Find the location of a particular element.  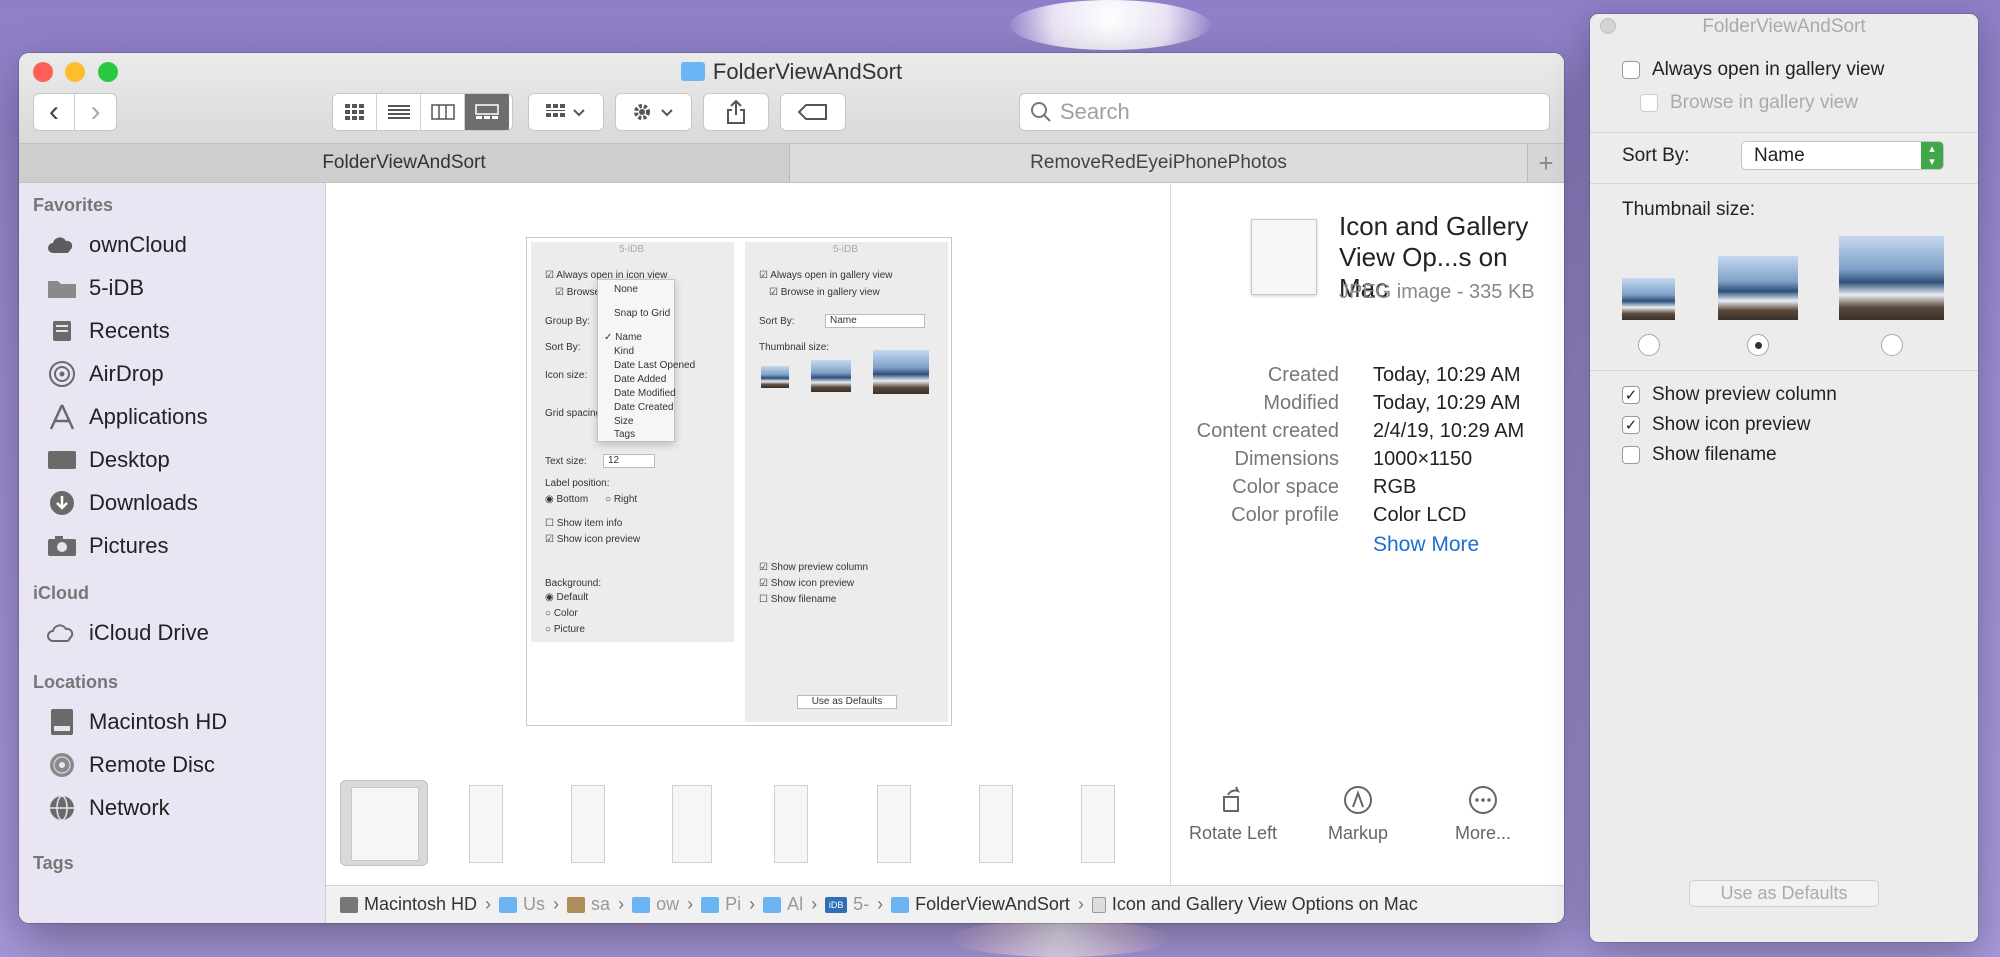

preview-right-show-filename: ☐ Show filename is located at coordinates (798, 599).